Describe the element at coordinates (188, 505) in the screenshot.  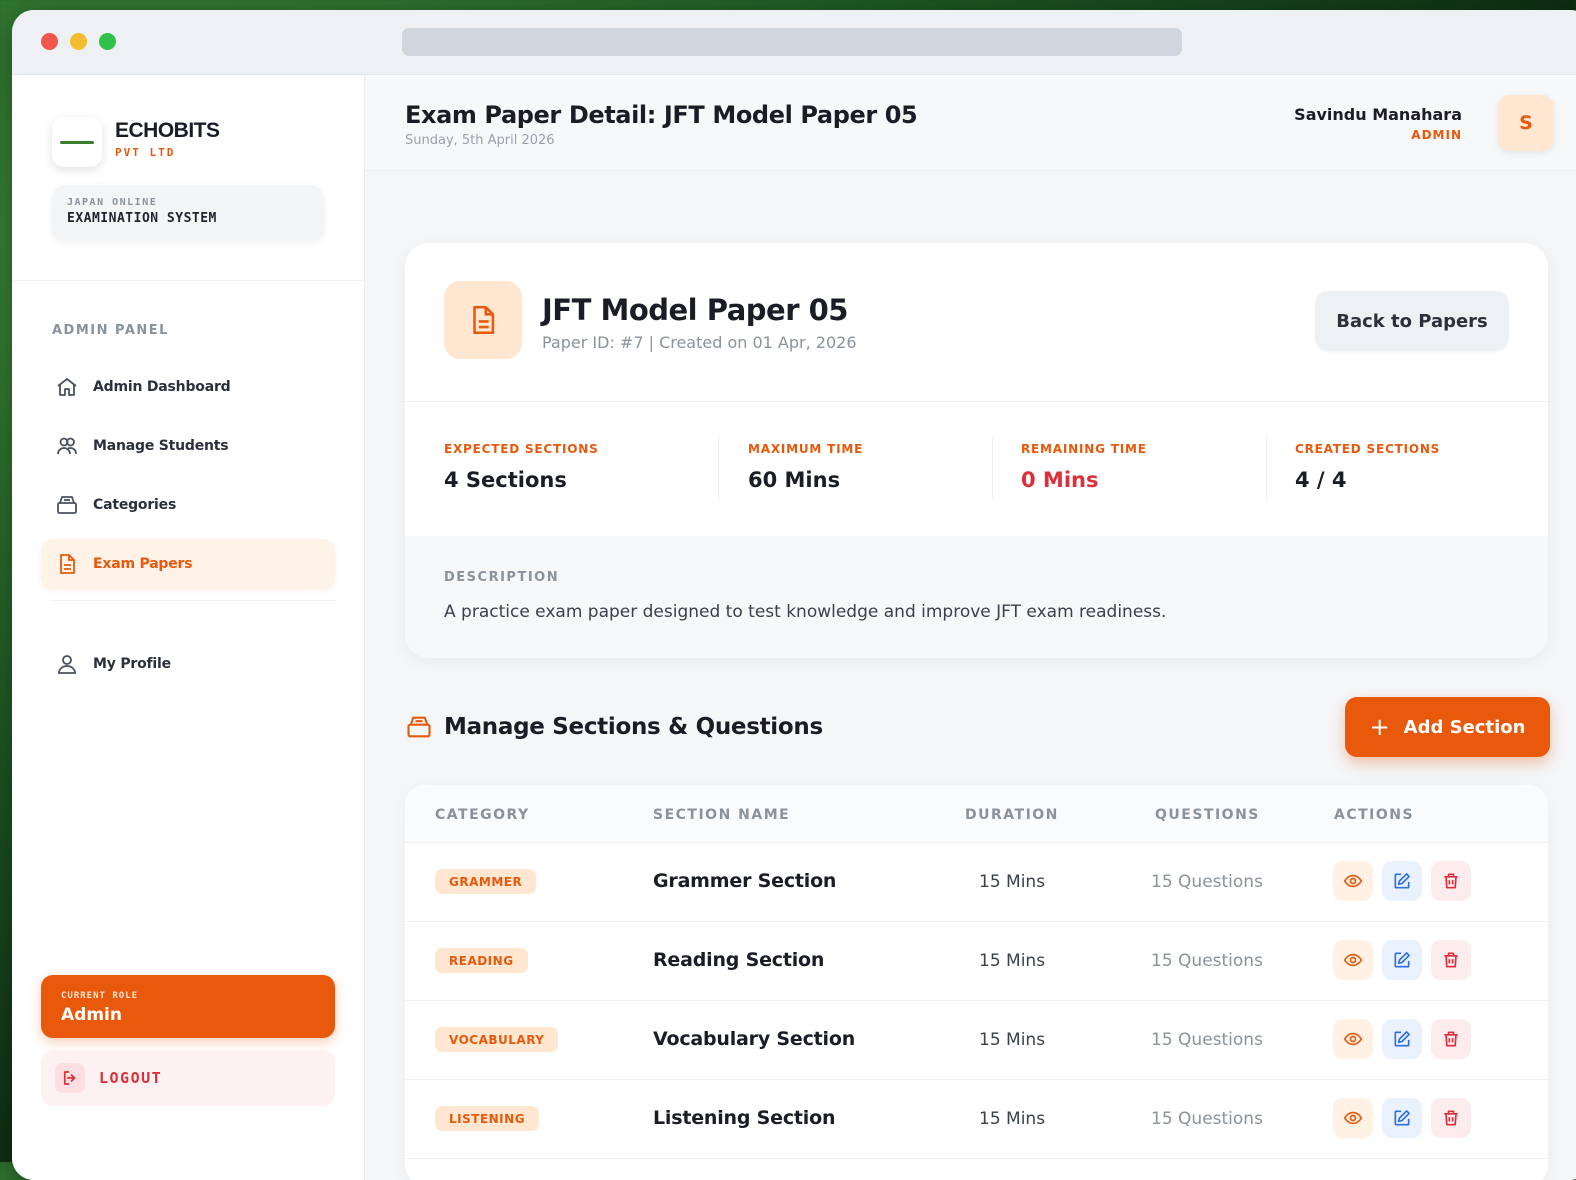
I see `sidebar-item-categories: Categories` at that location.